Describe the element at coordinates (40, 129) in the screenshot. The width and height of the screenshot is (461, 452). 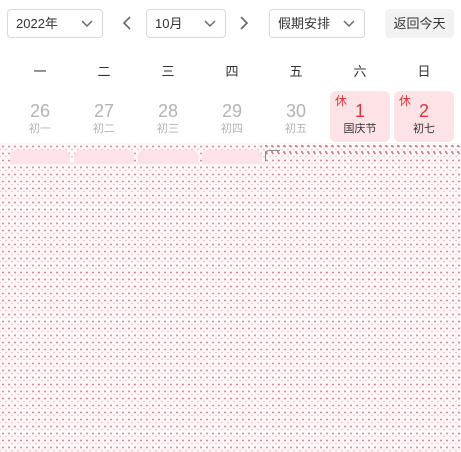
I see `day-lunar: 初一` at that location.